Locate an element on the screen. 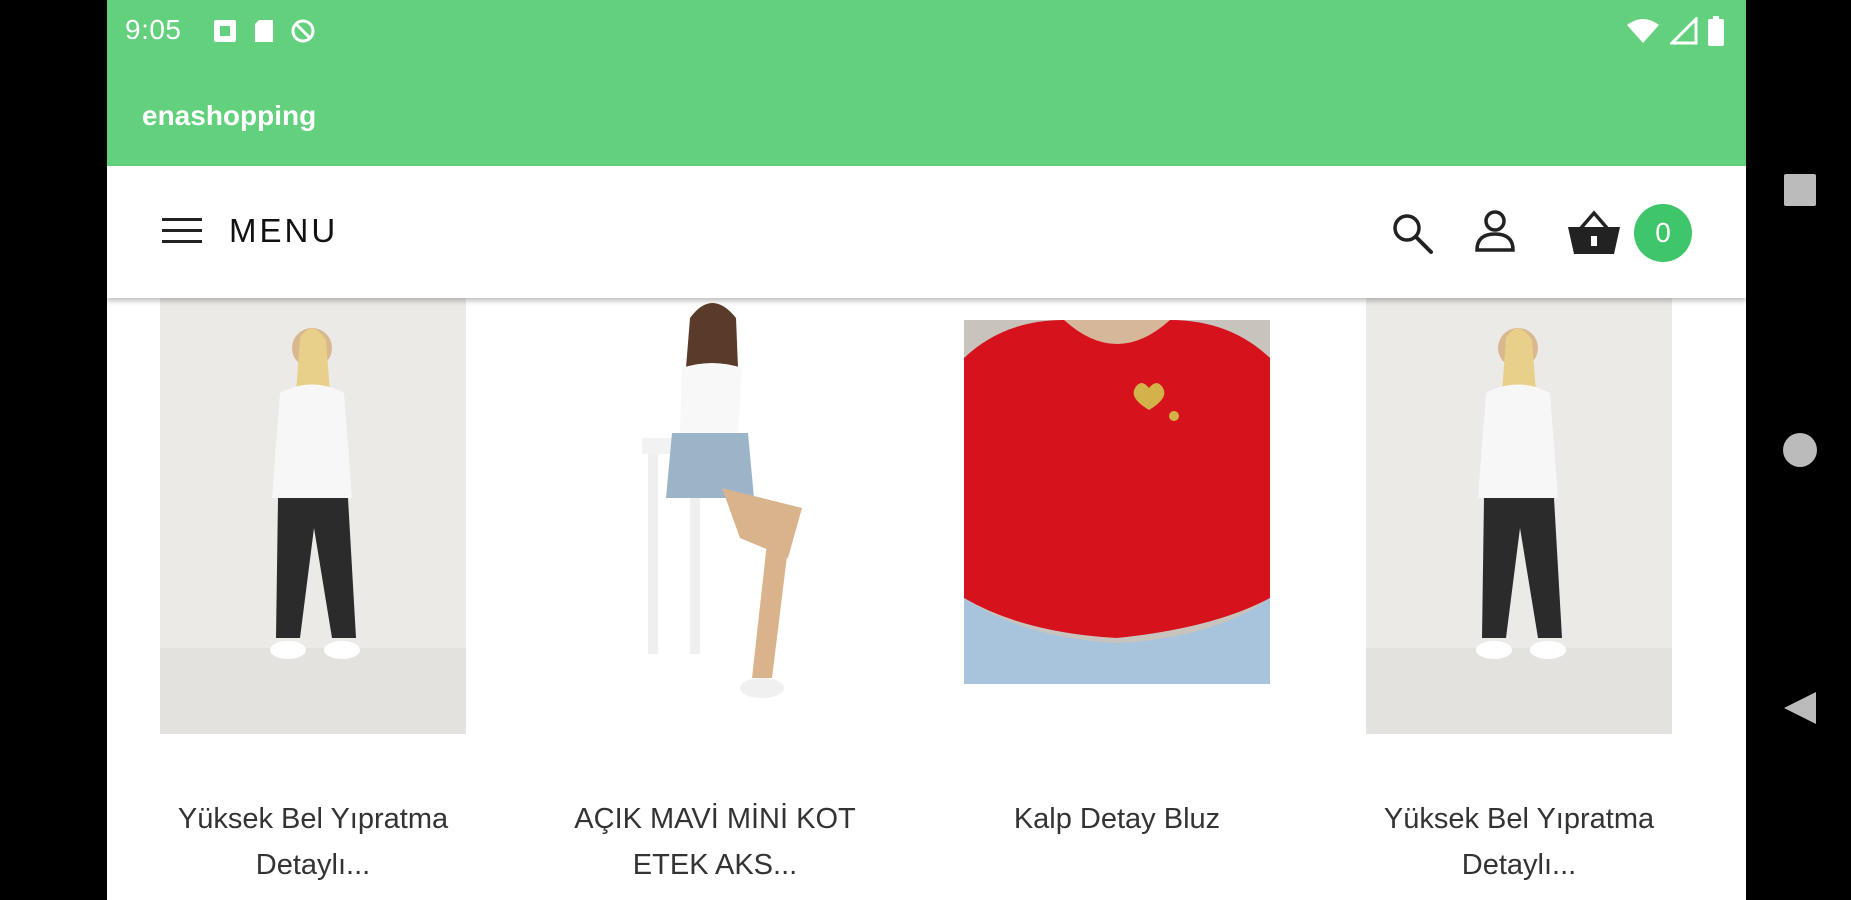 The image size is (1851, 900). app-title: enashopping is located at coordinates (229, 115).